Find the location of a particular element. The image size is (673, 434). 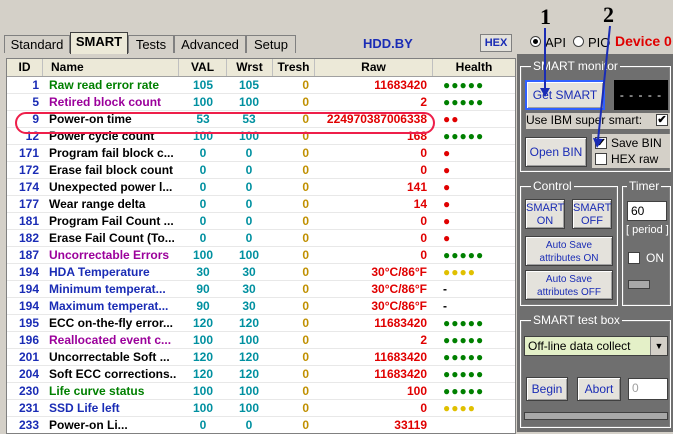

ibm-super-smart-checkbox: ✔ is located at coordinates (662, 120).